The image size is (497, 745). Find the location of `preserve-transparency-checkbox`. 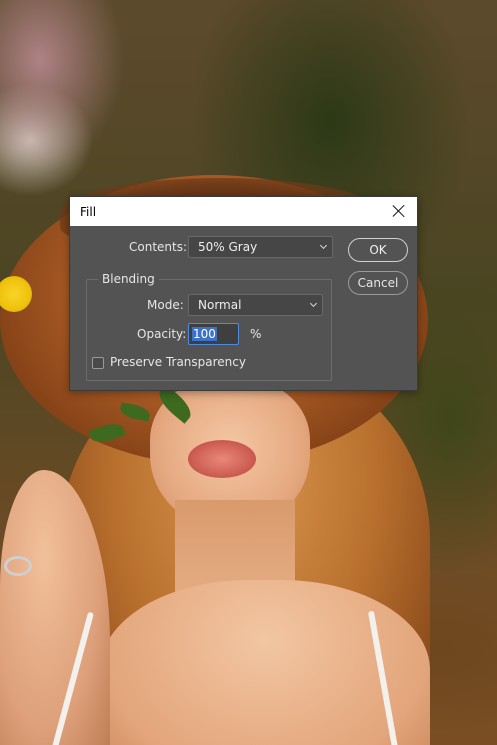

preserve-transparency-checkbox is located at coordinates (98, 363).